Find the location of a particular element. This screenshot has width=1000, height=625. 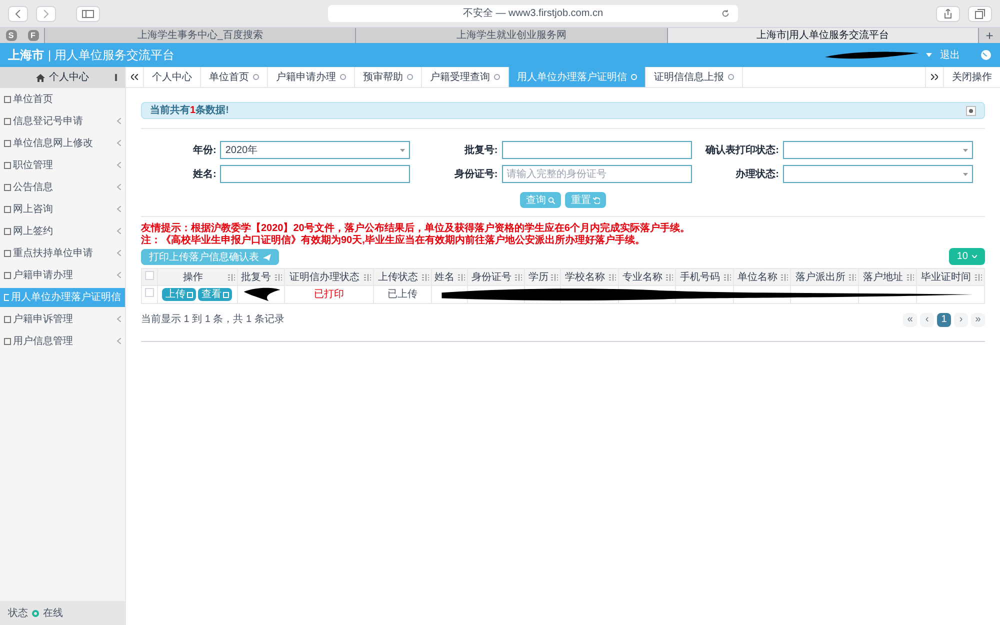

page-tab: 户籍申请办理 is located at coordinates (311, 77).